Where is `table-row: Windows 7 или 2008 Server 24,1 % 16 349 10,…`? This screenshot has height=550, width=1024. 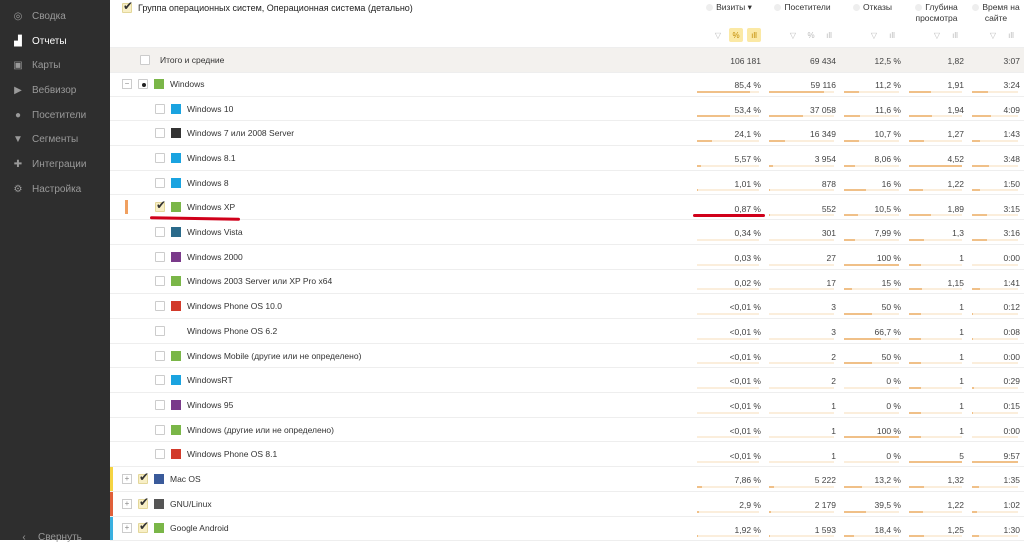
table-row: Windows 7 или 2008 Server 24,1 % 16 349 10,… is located at coordinates (567, 134).